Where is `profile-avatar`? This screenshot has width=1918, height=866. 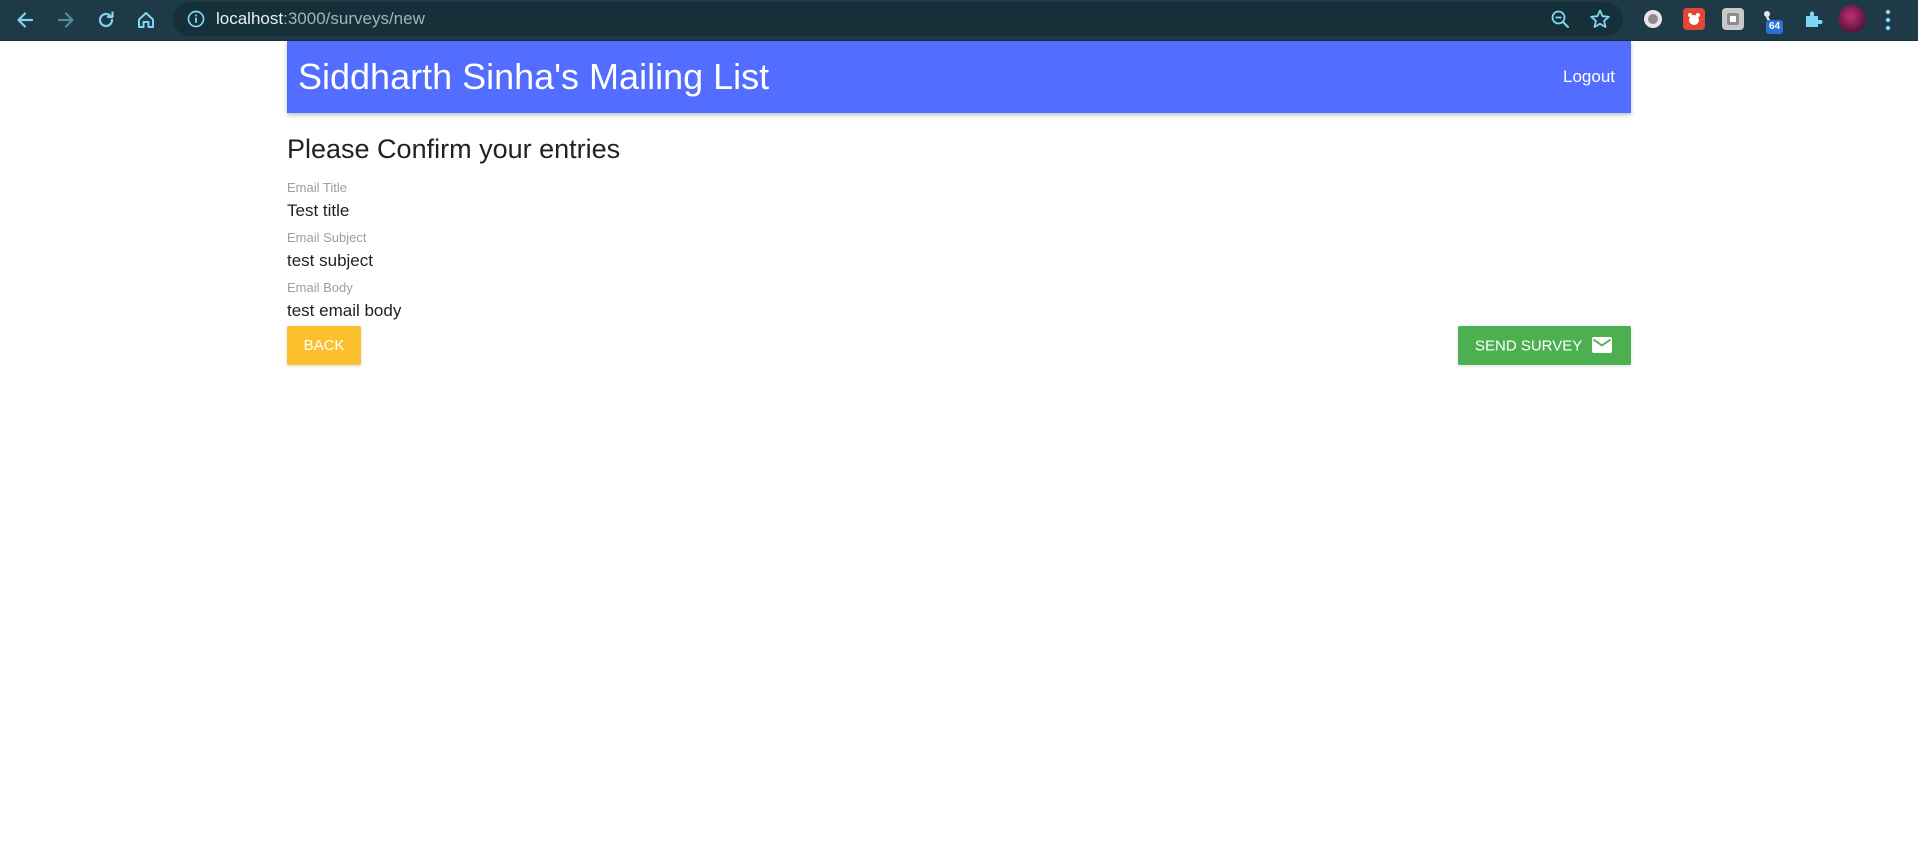 profile-avatar is located at coordinates (1852, 19).